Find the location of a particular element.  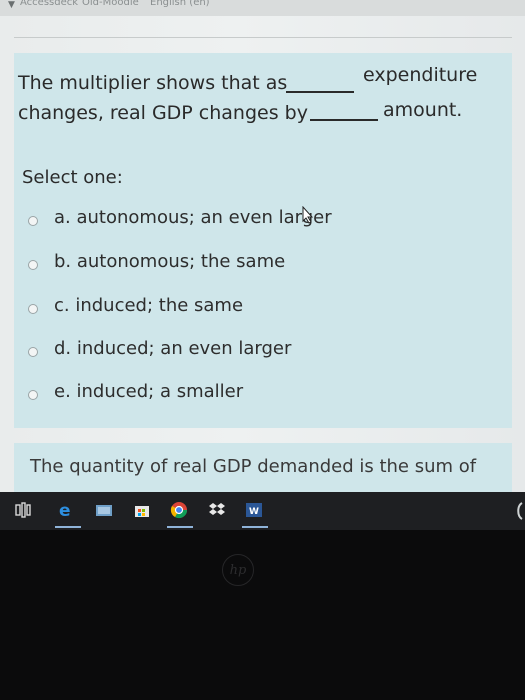

word-active-indicator is located at coordinates (255, 527).